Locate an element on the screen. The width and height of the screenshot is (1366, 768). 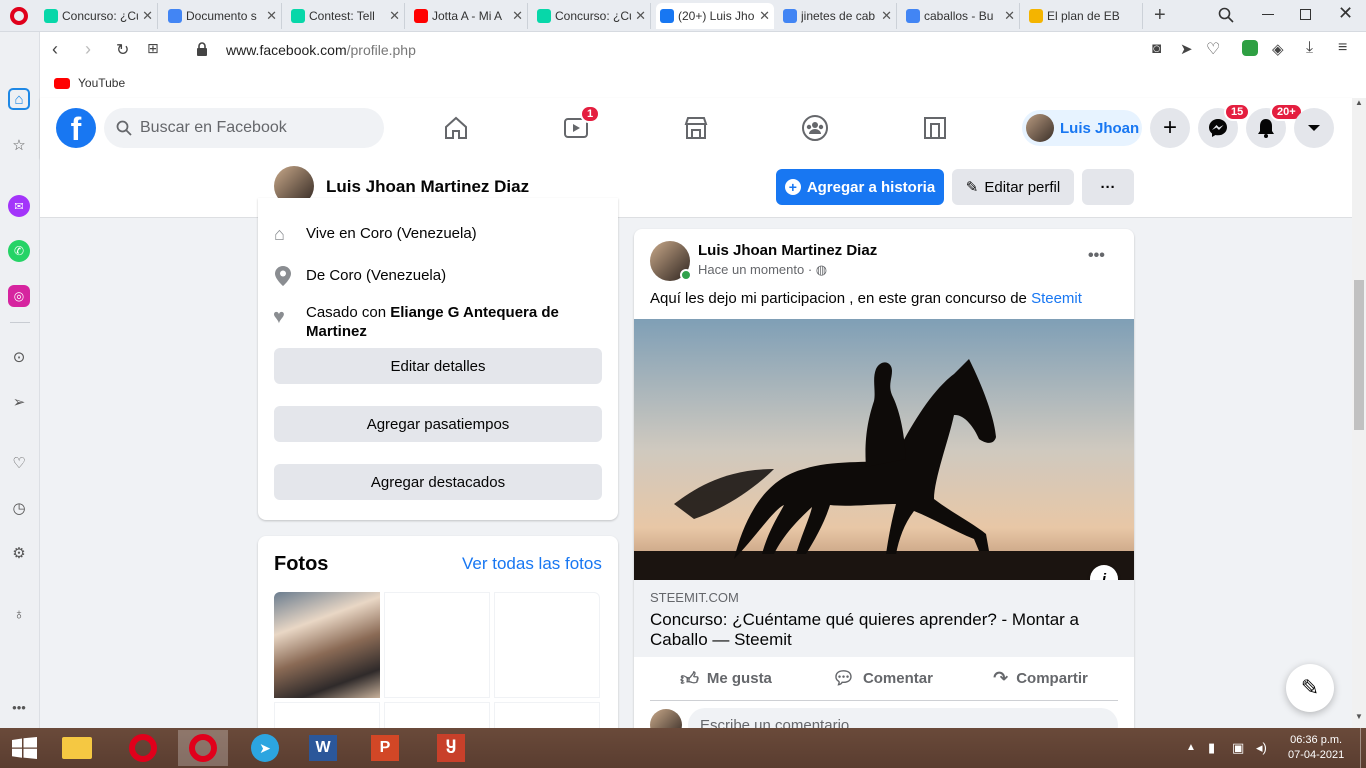
battery-icon: ▮ is located at coordinates (1211, 748).